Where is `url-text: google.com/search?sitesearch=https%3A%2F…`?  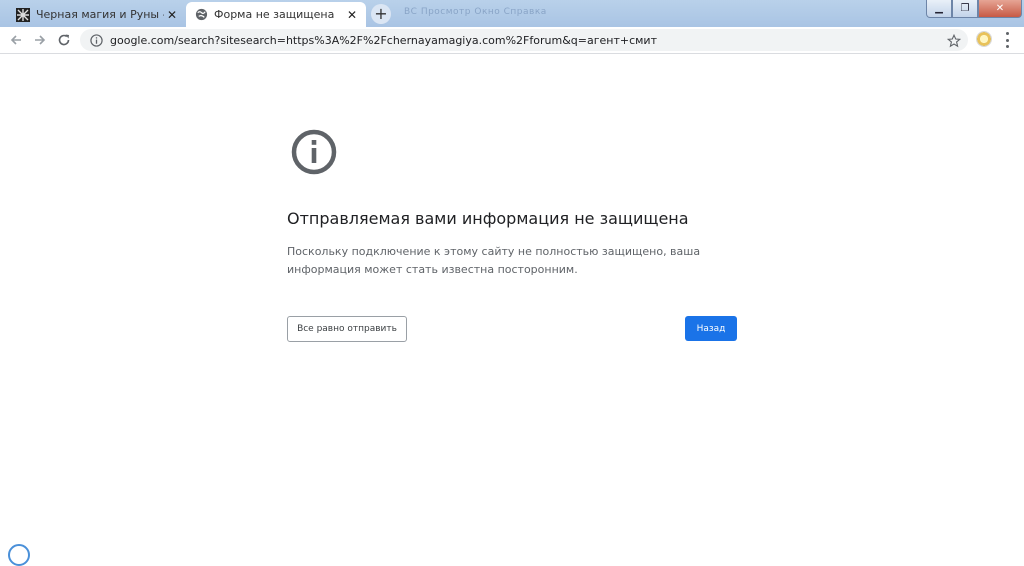
url-text: google.com/search?sitesearch=https%3A%2F… is located at coordinates (383, 40).